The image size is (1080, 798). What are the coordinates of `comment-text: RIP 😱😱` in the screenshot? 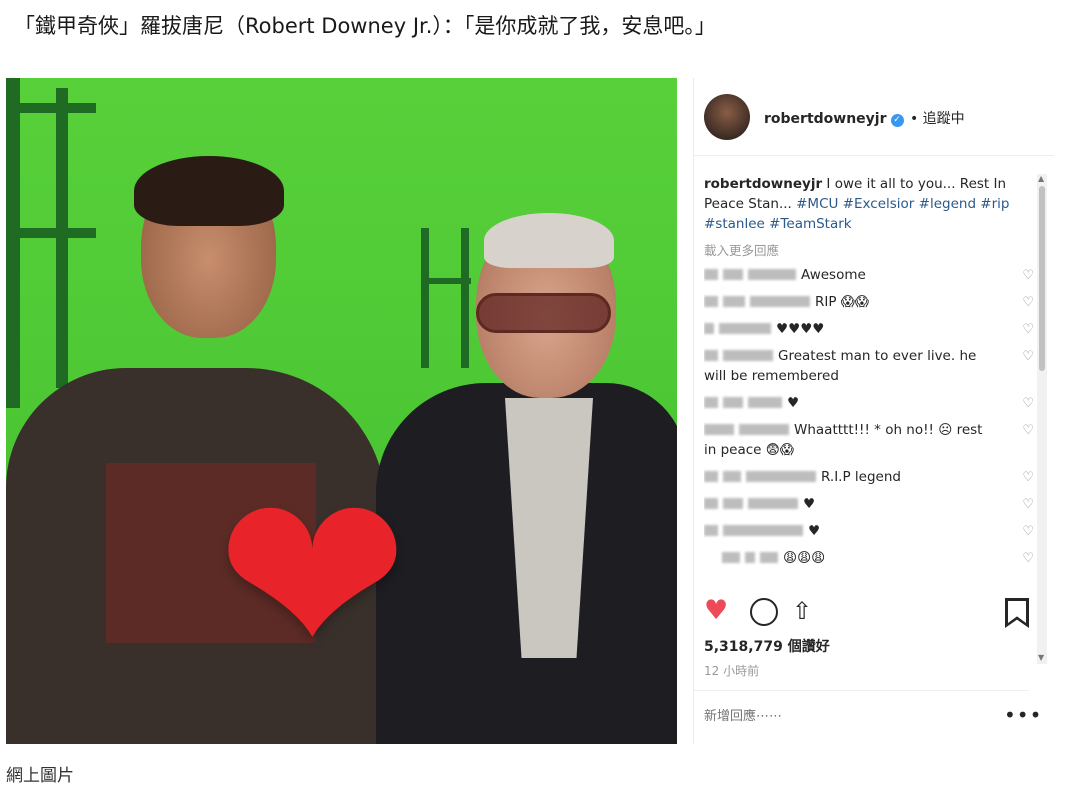 It's located at (842, 302).